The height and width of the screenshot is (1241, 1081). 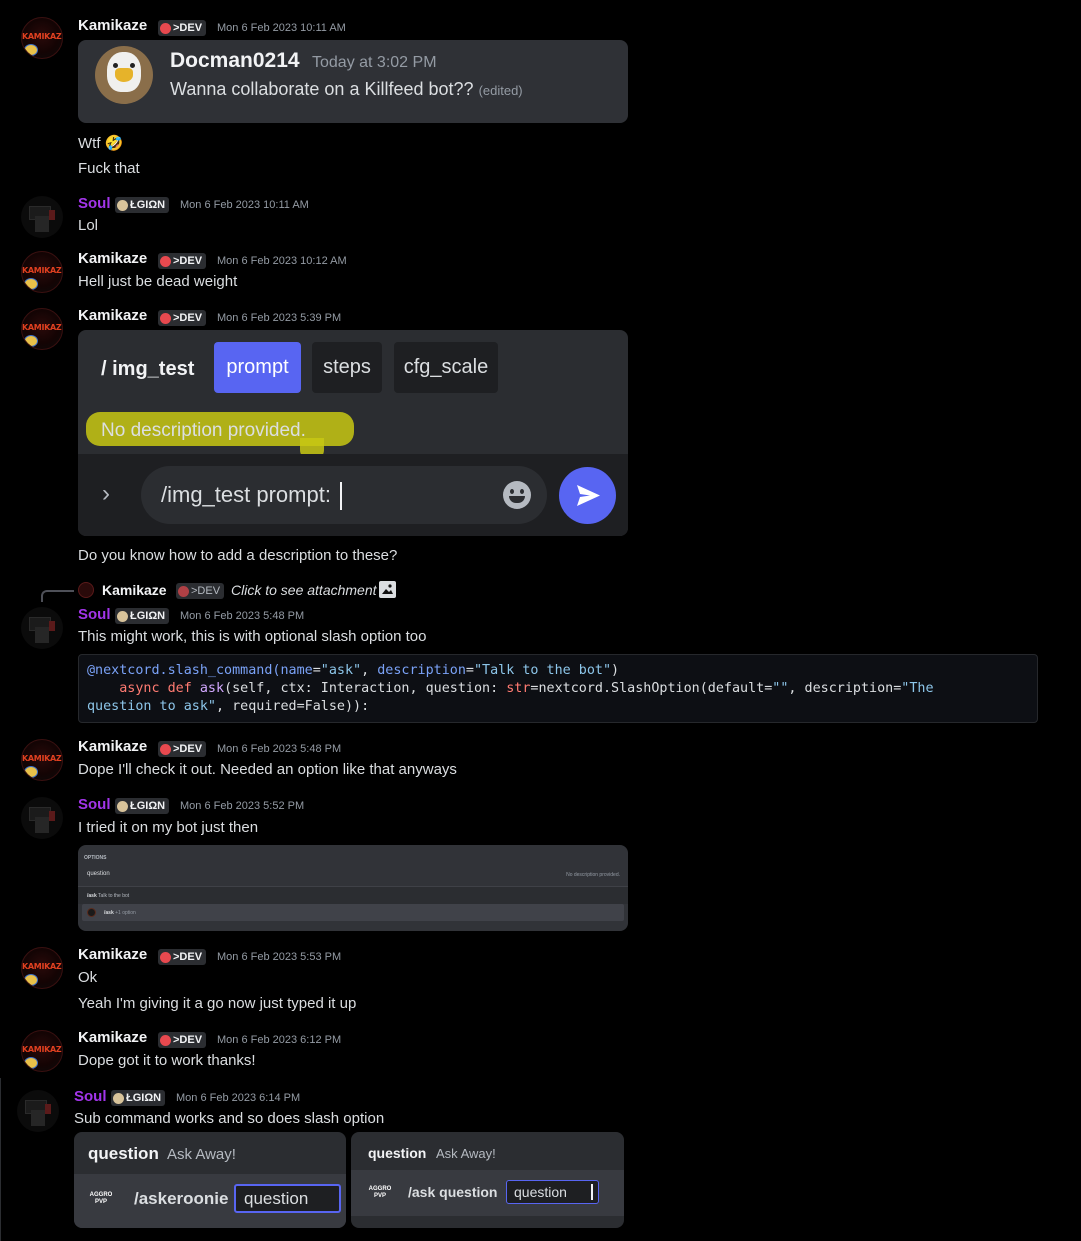 I want to click on send-button, so click(x=587, y=495).